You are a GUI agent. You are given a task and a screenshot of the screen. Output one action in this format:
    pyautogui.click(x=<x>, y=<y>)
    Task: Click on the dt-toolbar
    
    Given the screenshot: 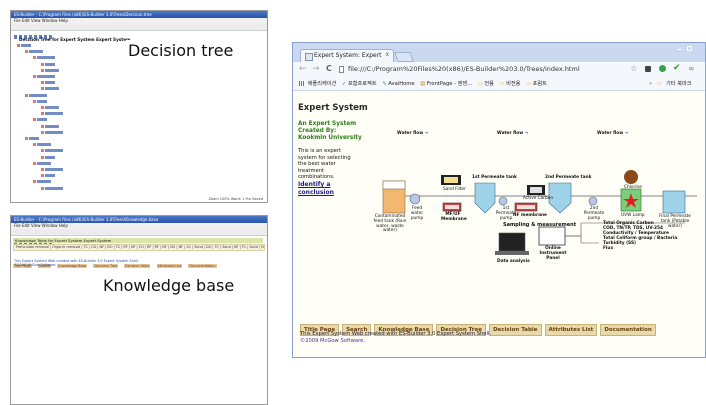 What is the action you would take?
    pyautogui.click(x=139, y=31)
    